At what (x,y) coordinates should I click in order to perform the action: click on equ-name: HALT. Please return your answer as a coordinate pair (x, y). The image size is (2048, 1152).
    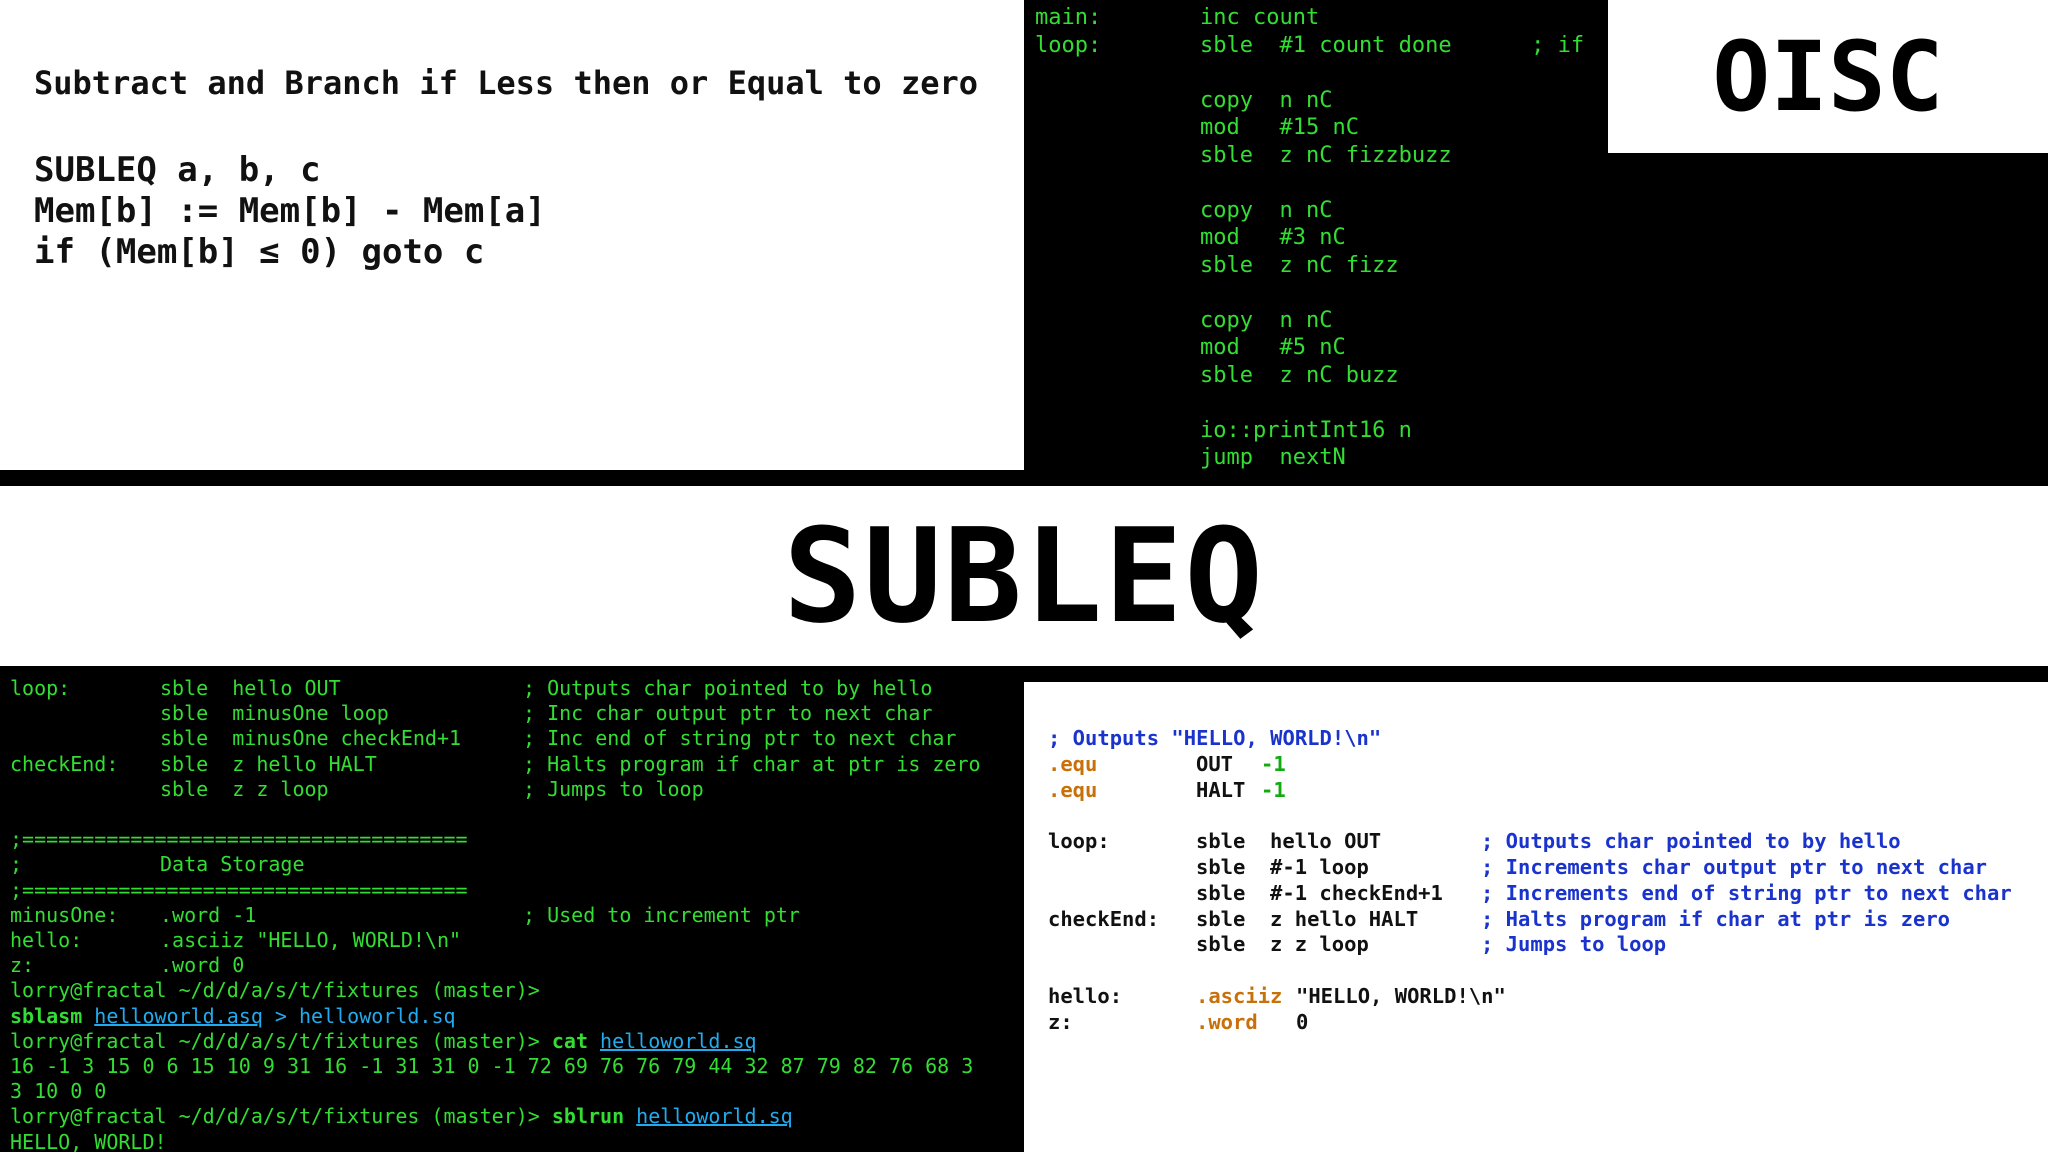
    Looking at the image, I should click on (1221, 789).